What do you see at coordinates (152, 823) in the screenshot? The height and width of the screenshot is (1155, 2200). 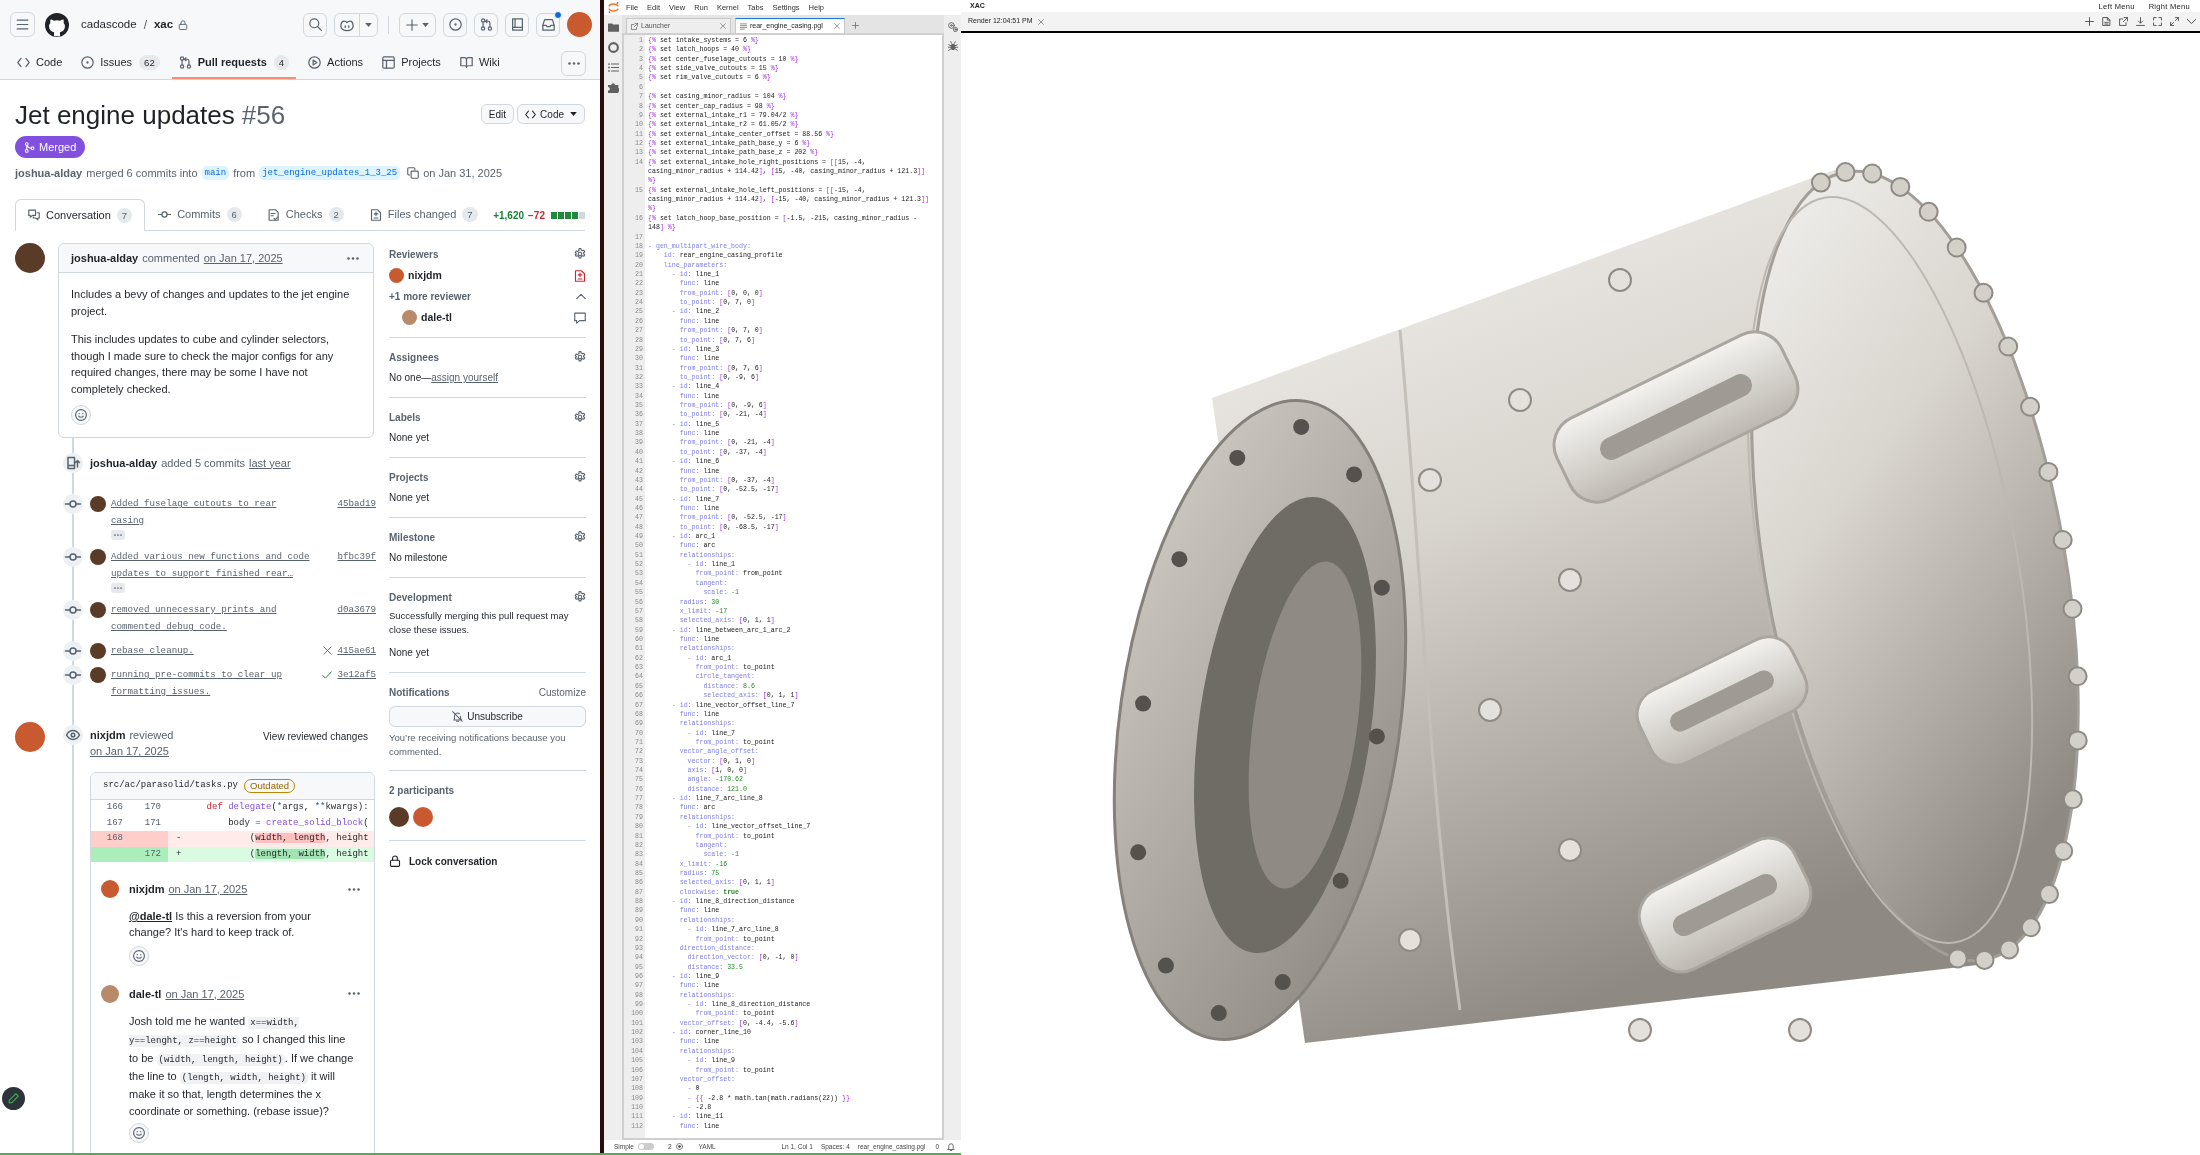 I see `line-number: 171` at bounding box center [152, 823].